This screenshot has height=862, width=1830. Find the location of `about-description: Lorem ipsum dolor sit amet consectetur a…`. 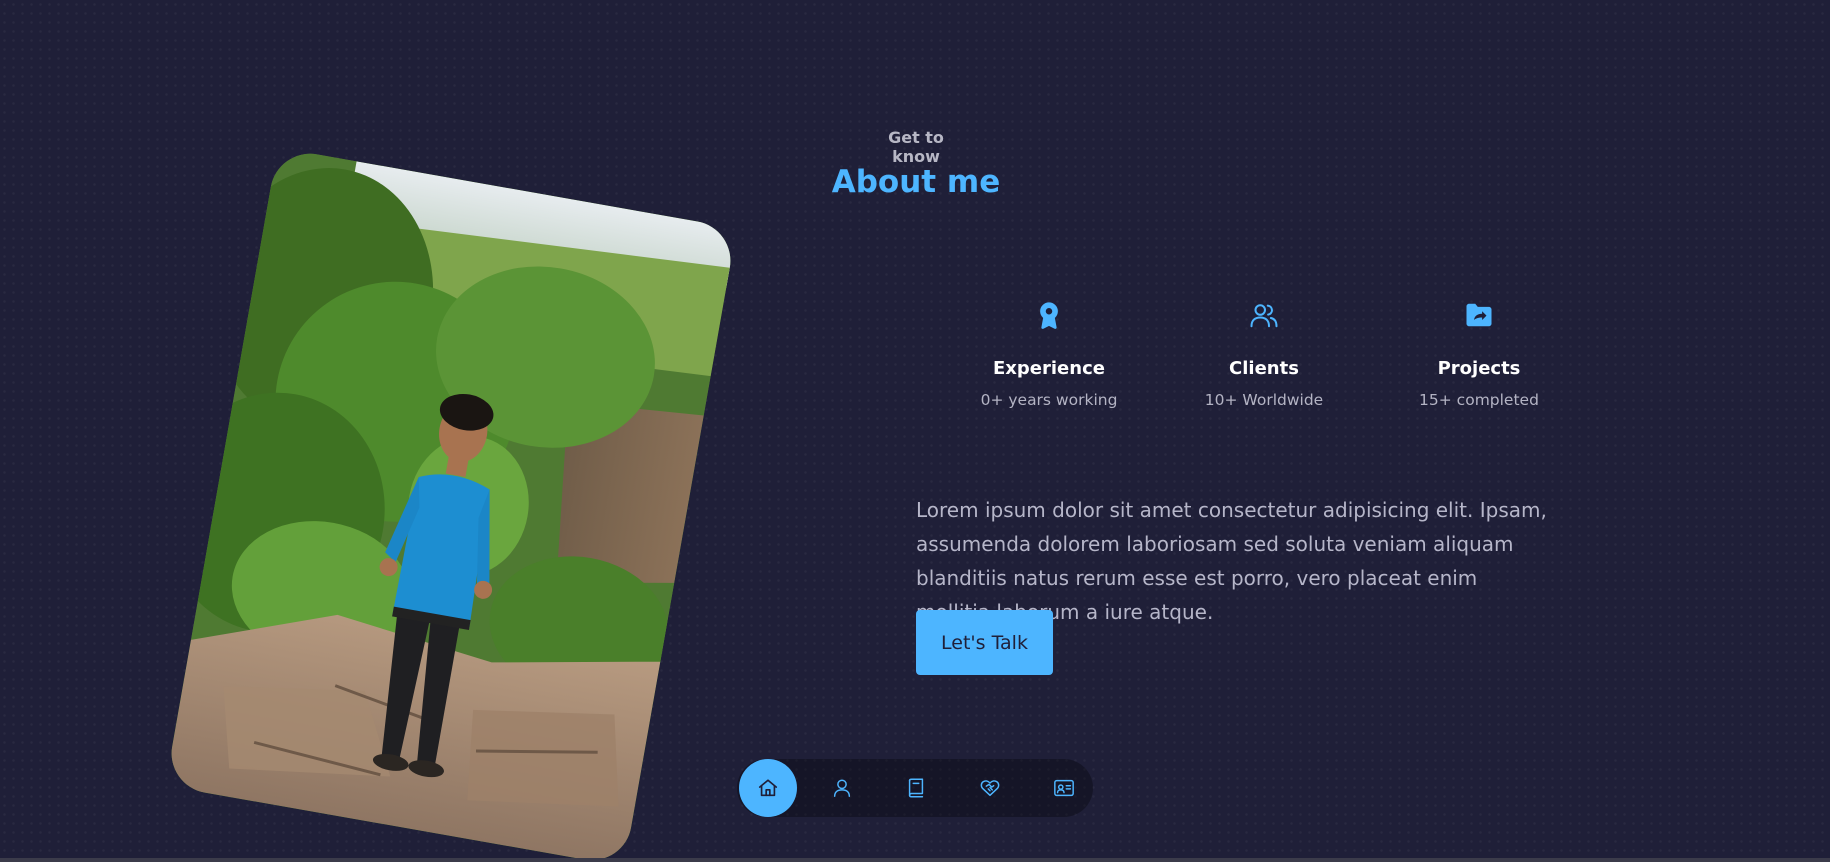

about-description: Lorem ipsum dolor sit amet consectetur a… is located at coordinates (1231, 561).